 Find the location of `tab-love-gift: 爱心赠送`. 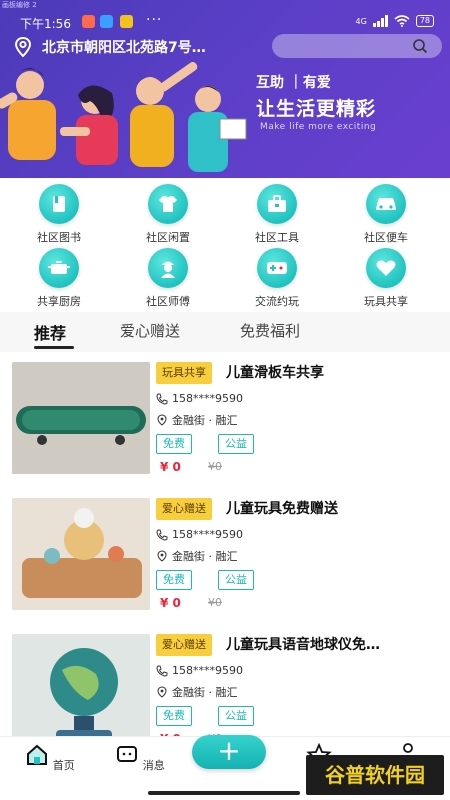

tab-love-gift: 爱心赠送 is located at coordinates (150, 330).